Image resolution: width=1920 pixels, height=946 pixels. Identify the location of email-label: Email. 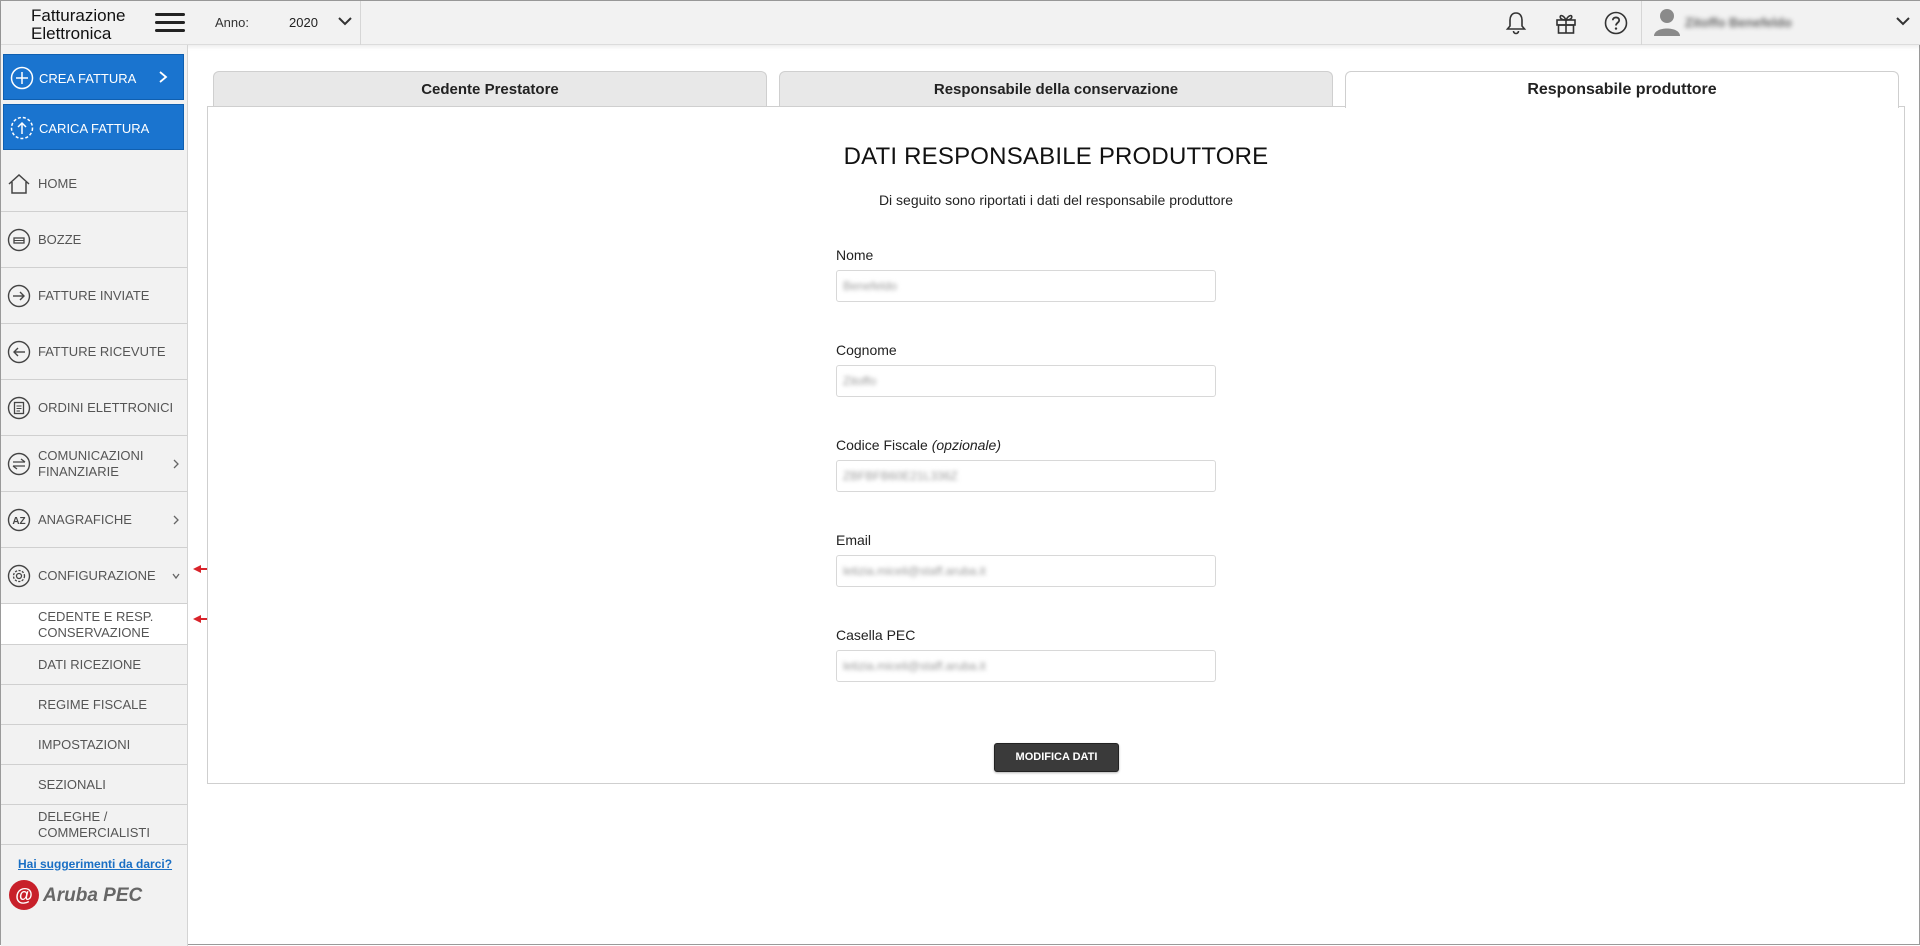
(854, 540).